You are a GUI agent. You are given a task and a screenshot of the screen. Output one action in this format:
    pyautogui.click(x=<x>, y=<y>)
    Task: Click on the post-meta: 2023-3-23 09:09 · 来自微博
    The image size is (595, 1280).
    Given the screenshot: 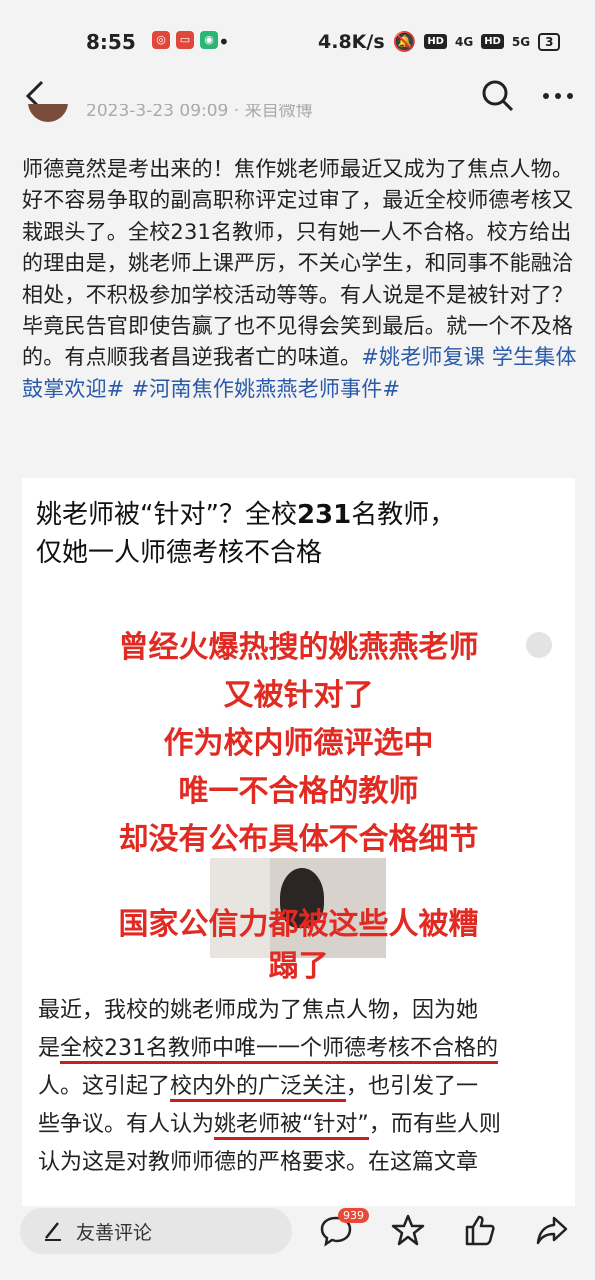 What is the action you would take?
    pyautogui.click(x=199, y=112)
    